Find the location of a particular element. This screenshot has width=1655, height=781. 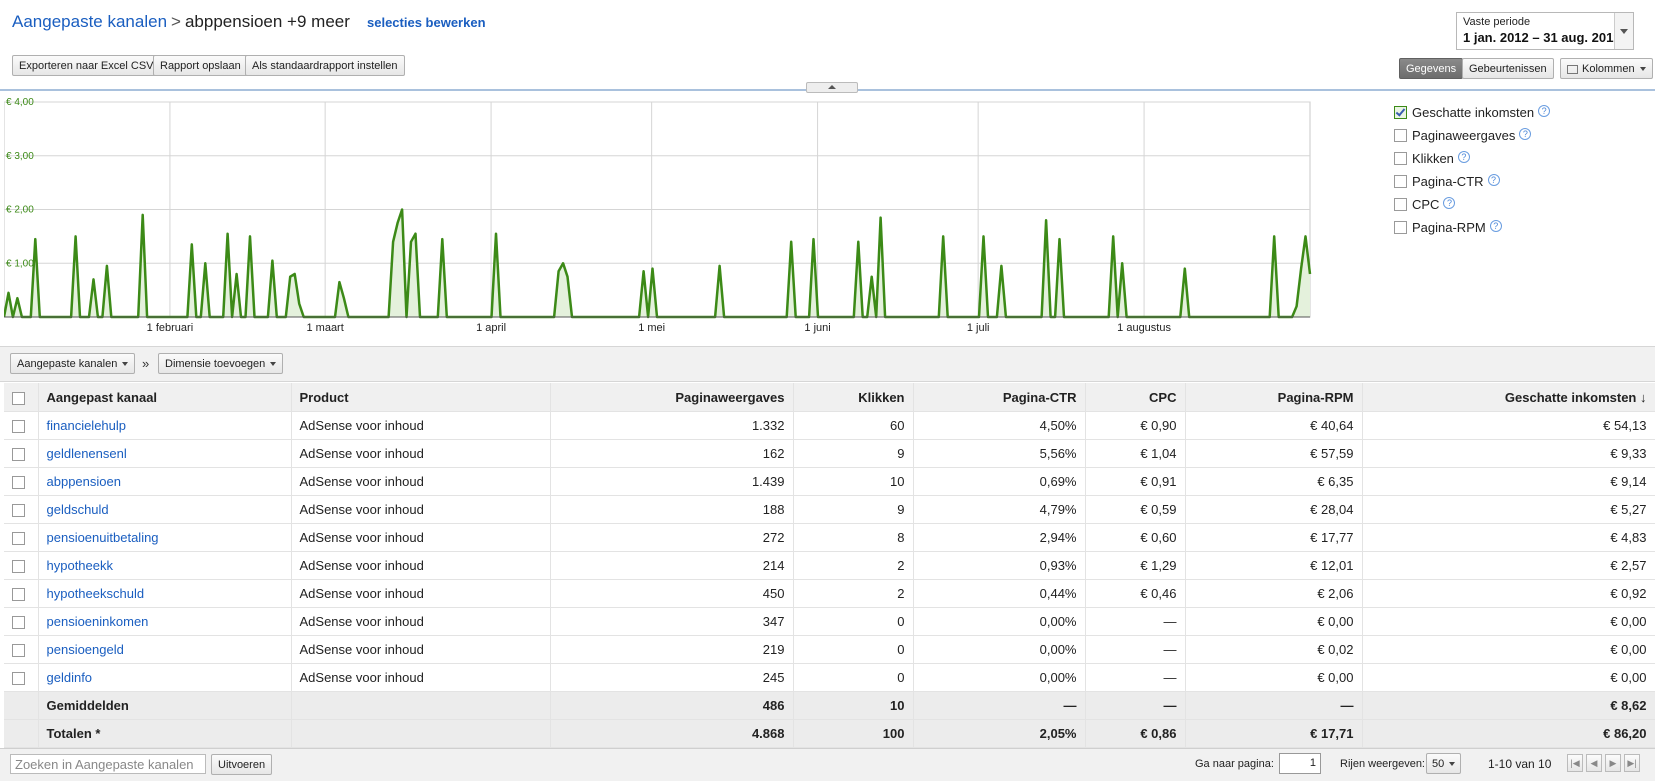

channel-link: pensioengeld is located at coordinates (85, 649).